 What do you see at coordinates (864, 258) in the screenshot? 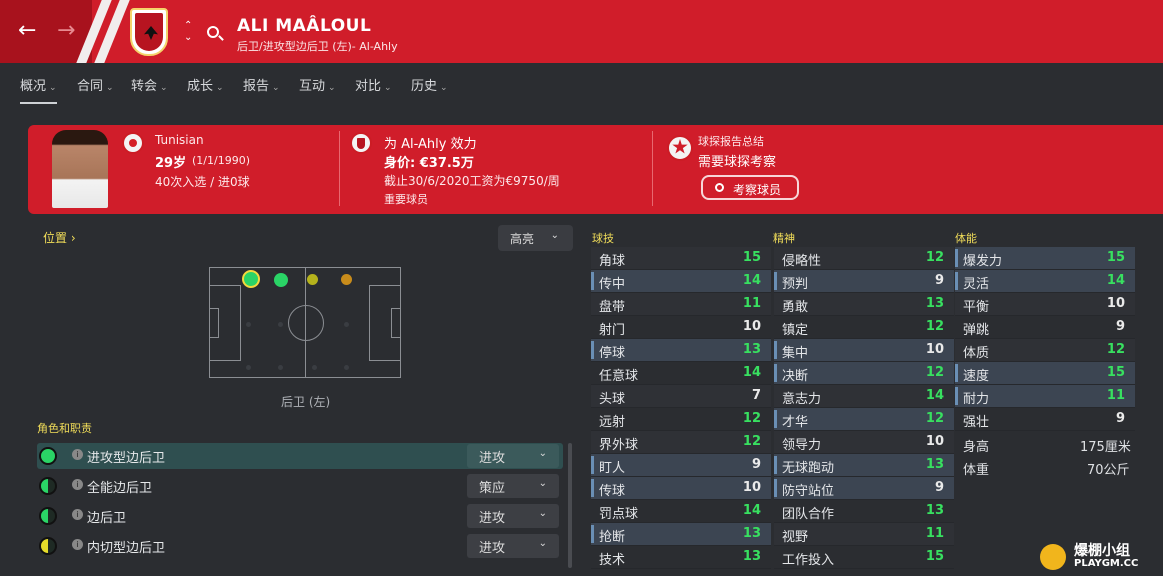
I see `attribute-row: 侵略性 12` at bounding box center [864, 258].